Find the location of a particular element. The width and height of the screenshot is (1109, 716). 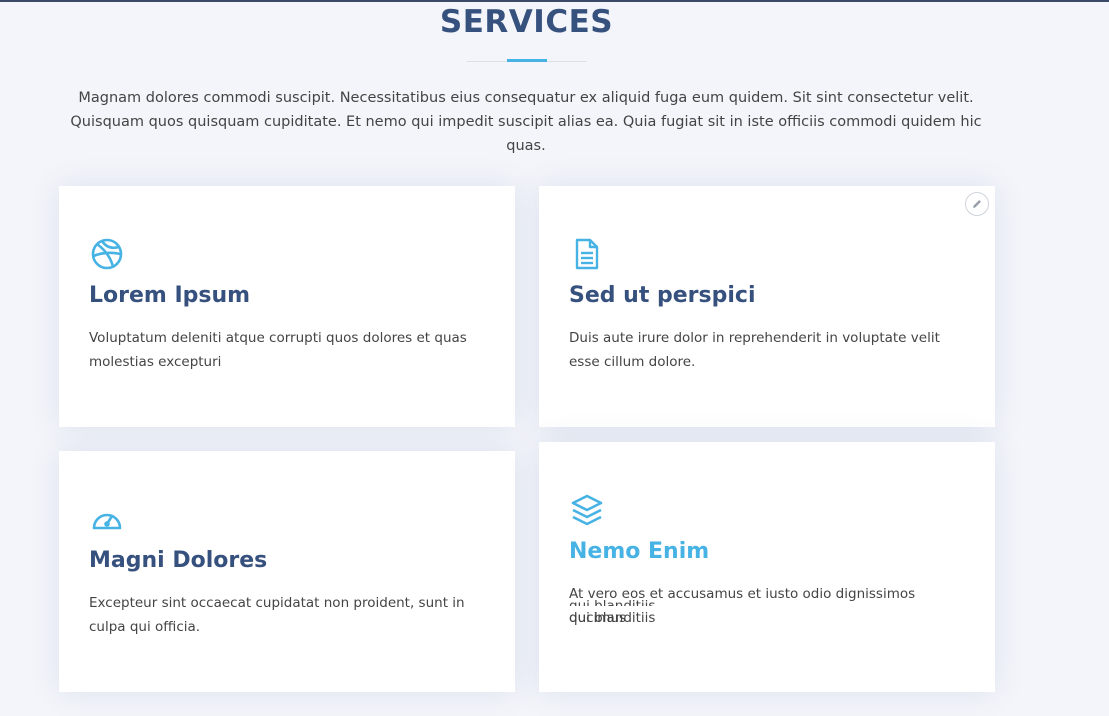

dribbble-icon is located at coordinates (107, 254).